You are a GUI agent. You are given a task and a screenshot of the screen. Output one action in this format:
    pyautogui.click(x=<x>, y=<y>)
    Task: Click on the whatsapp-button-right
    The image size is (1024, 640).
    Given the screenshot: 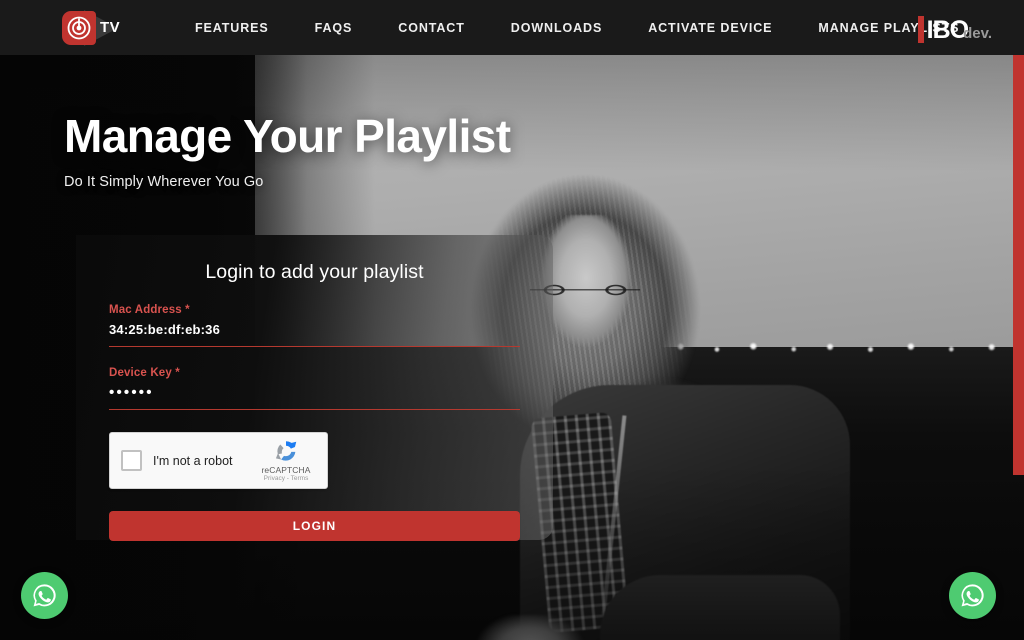 What is the action you would take?
    pyautogui.click(x=972, y=595)
    